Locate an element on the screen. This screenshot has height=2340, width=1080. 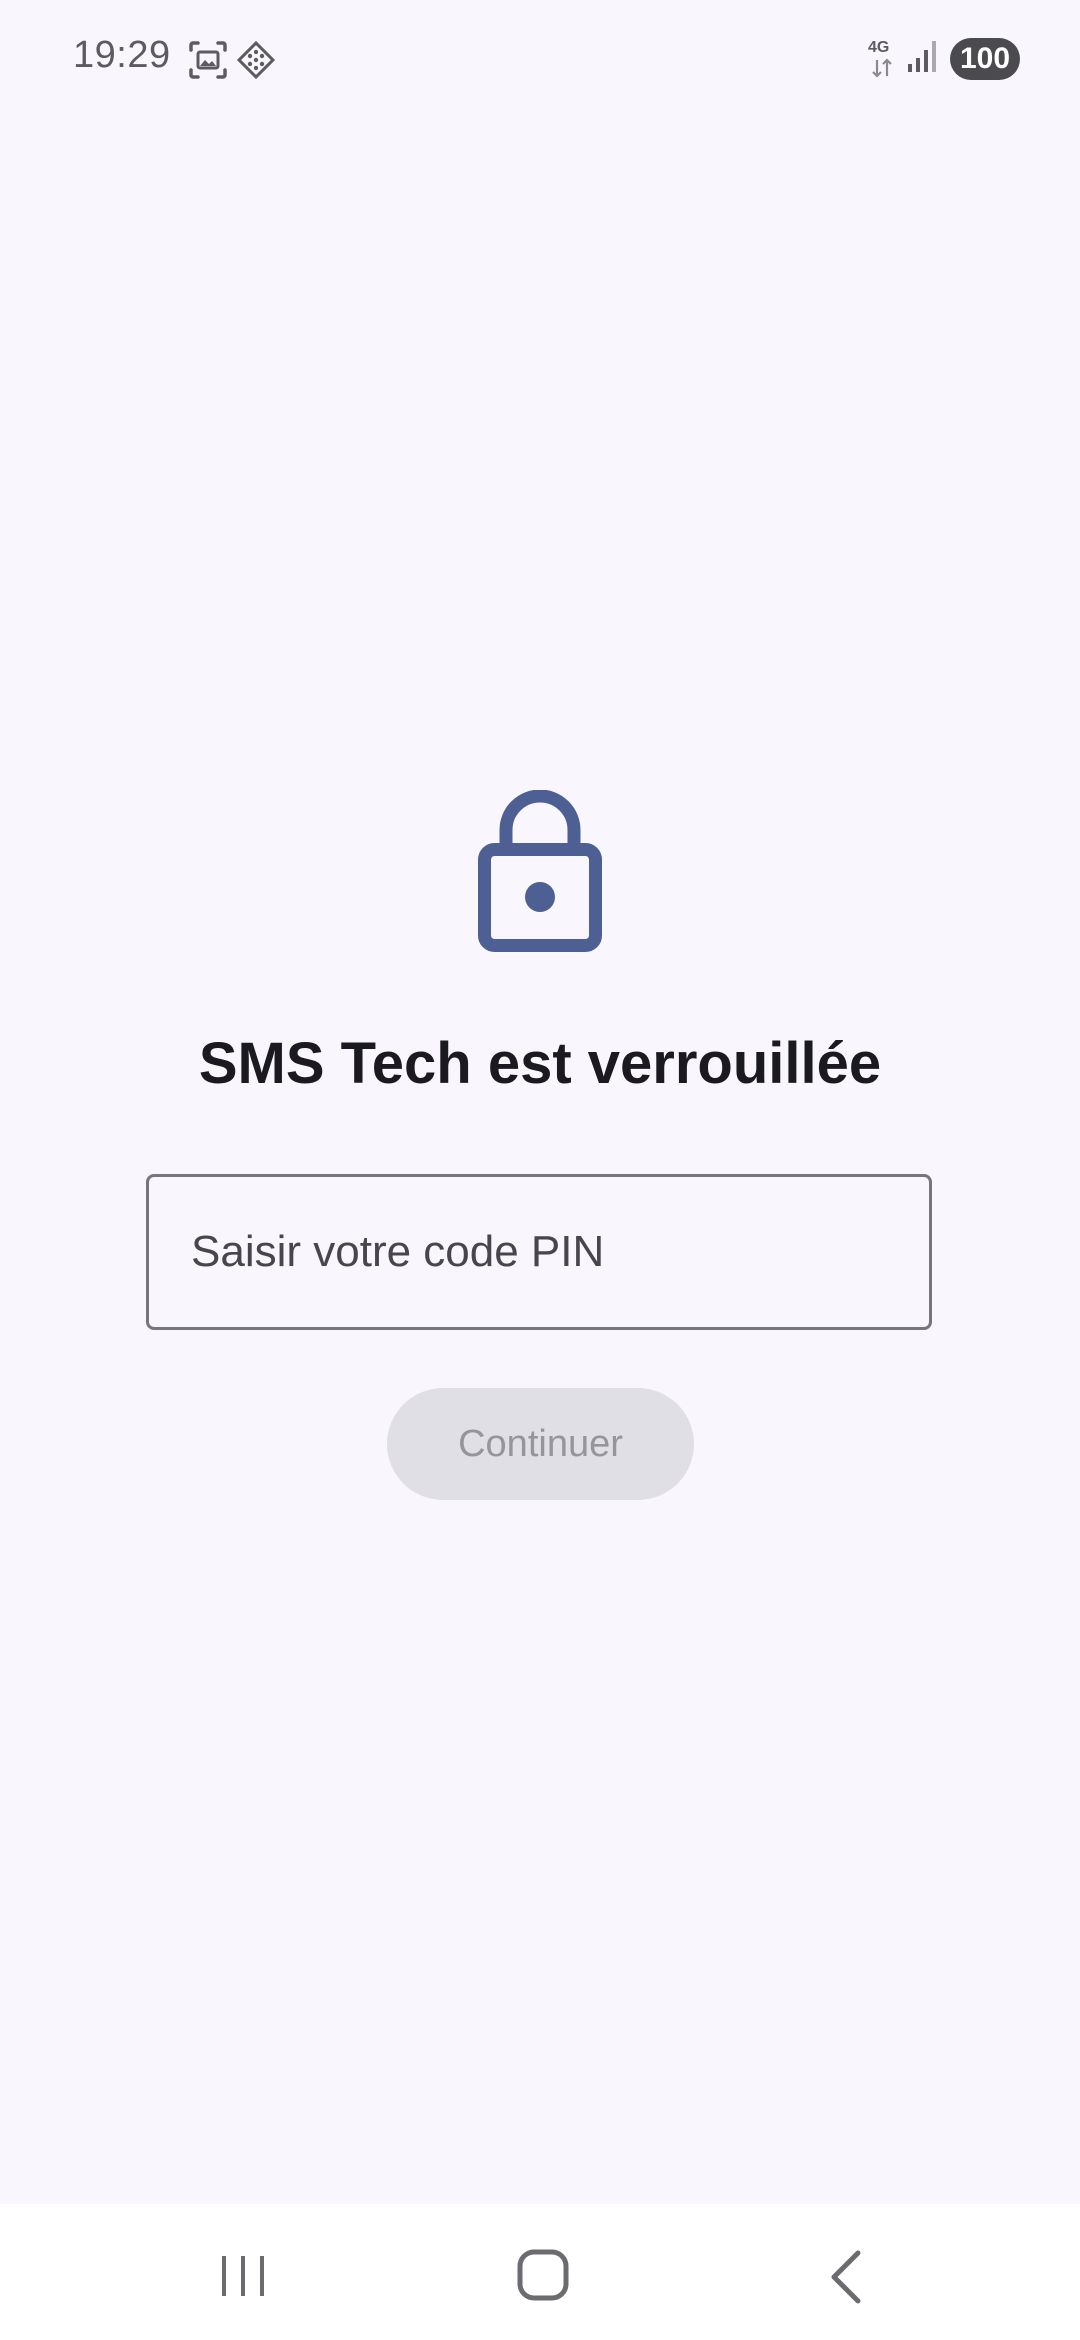
status-time: 19:29 is located at coordinates (122, 55).